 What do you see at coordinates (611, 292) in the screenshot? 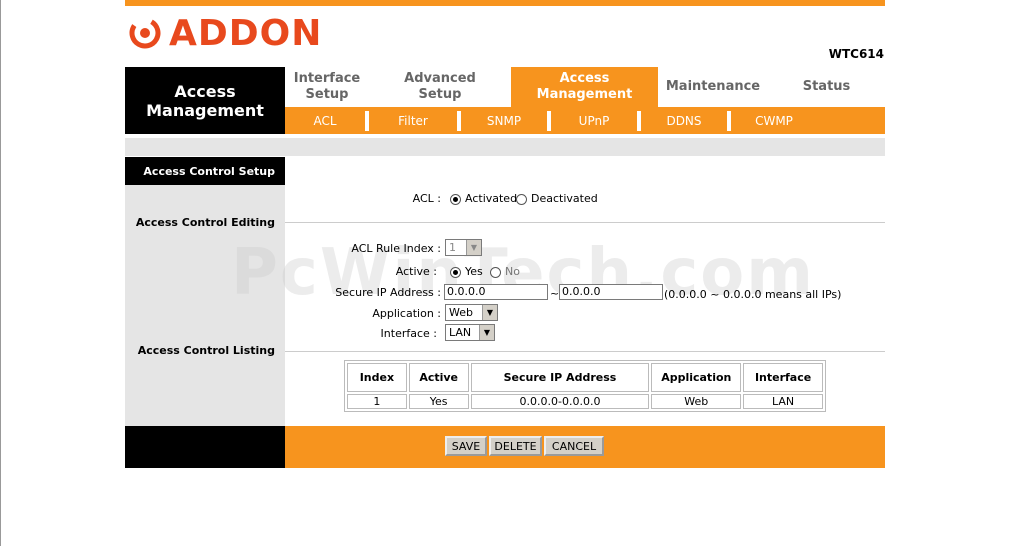
I see `secure-ip-end-input: 0.0.0.0` at bounding box center [611, 292].